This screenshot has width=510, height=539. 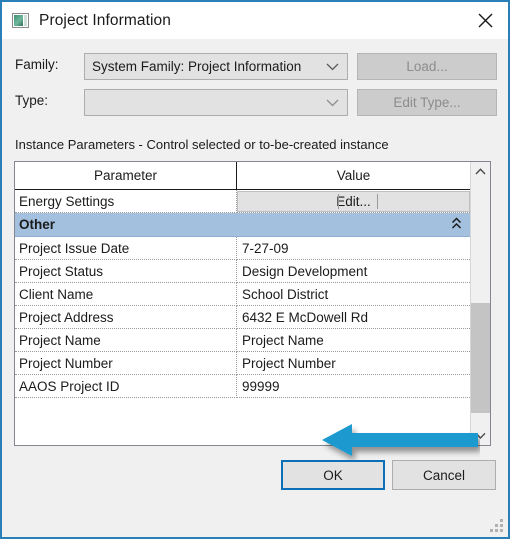 I want to click on table-row: Project Name Project Name, so click(x=242, y=340).